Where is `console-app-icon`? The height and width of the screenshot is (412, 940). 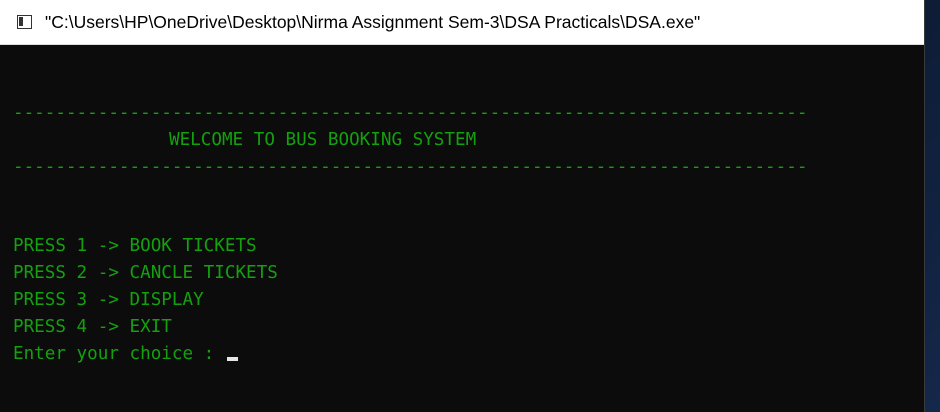 console-app-icon is located at coordinates (24, 22).